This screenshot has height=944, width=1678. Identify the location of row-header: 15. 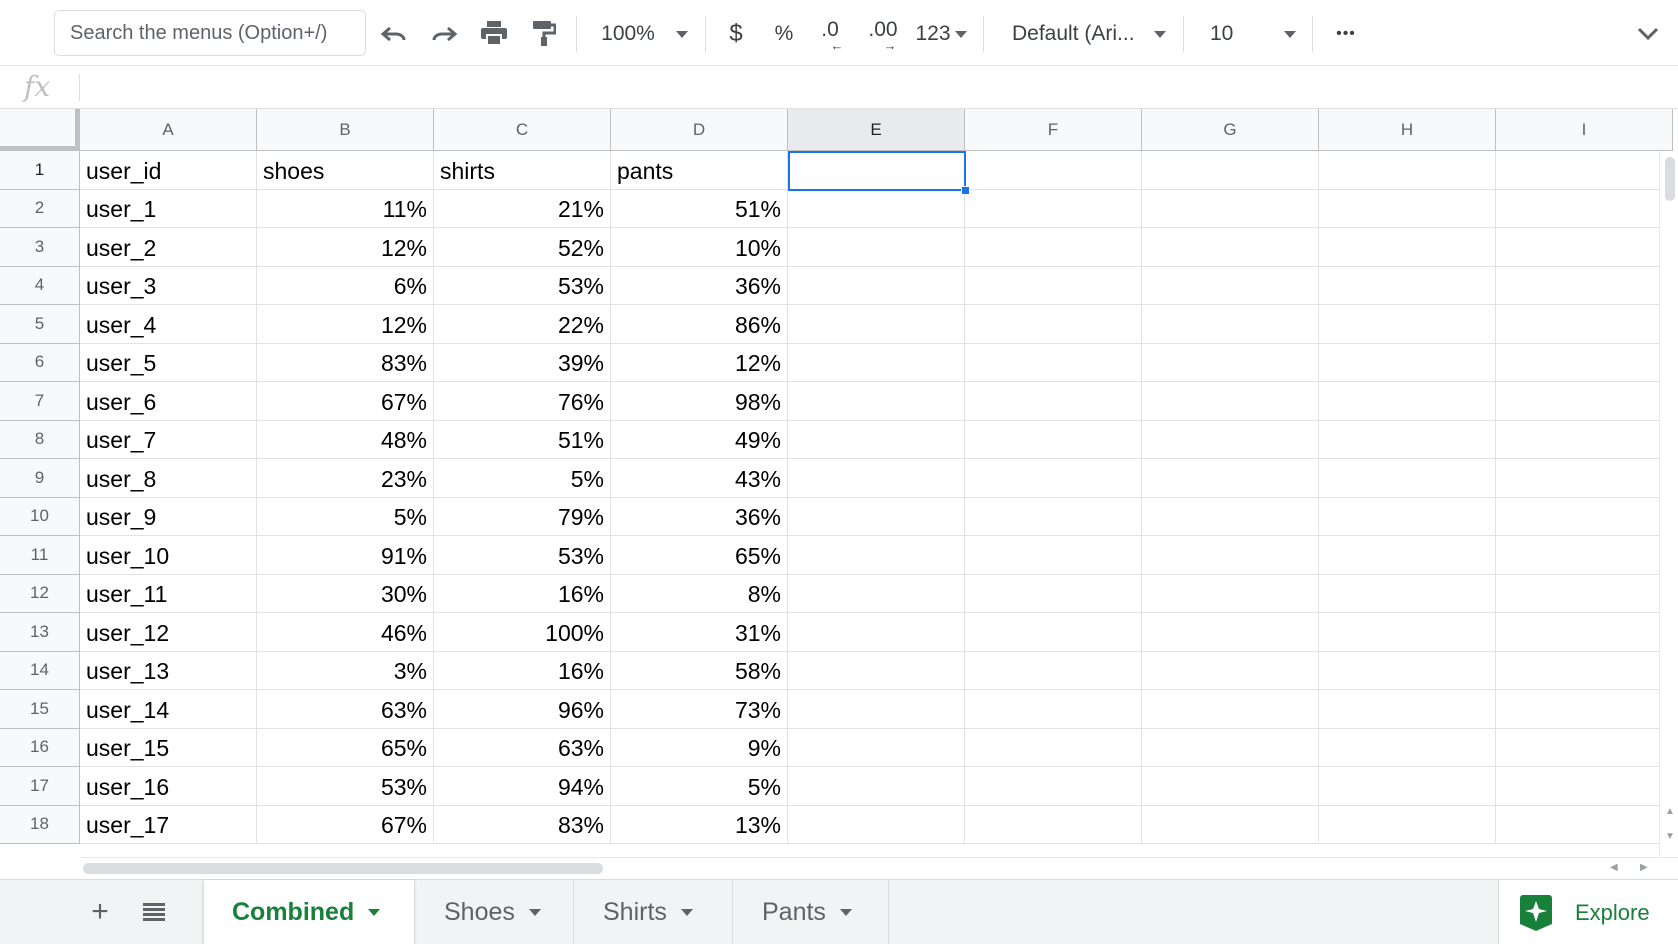
(40, 709).